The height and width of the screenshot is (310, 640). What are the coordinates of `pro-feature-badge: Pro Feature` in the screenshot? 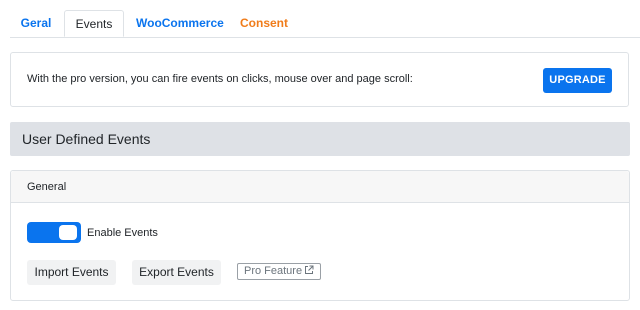 It's located at (279, 271).